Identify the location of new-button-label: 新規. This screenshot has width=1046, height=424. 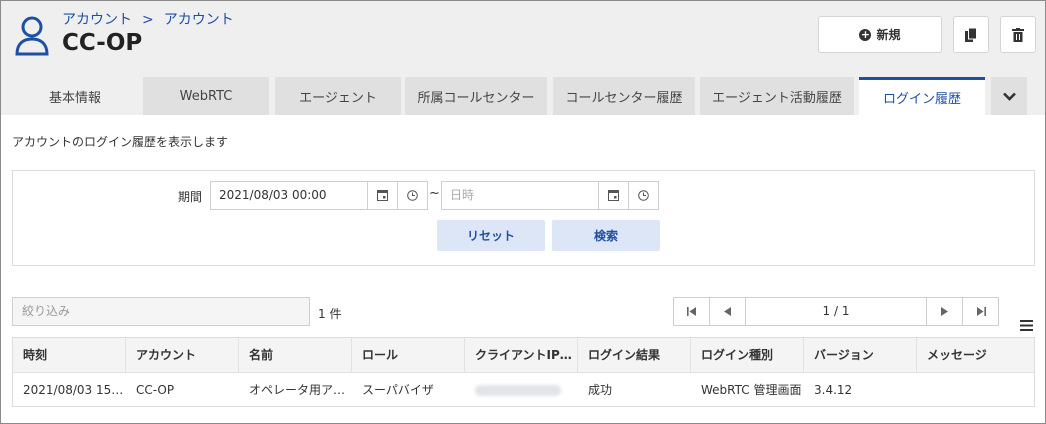
(888, 35).